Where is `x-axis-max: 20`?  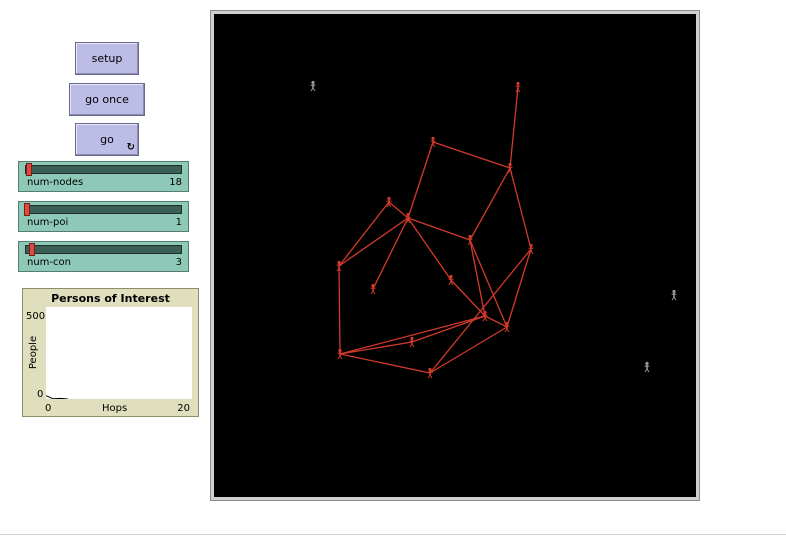 x-axis-max: 20 is located at coordinates (183, 408).